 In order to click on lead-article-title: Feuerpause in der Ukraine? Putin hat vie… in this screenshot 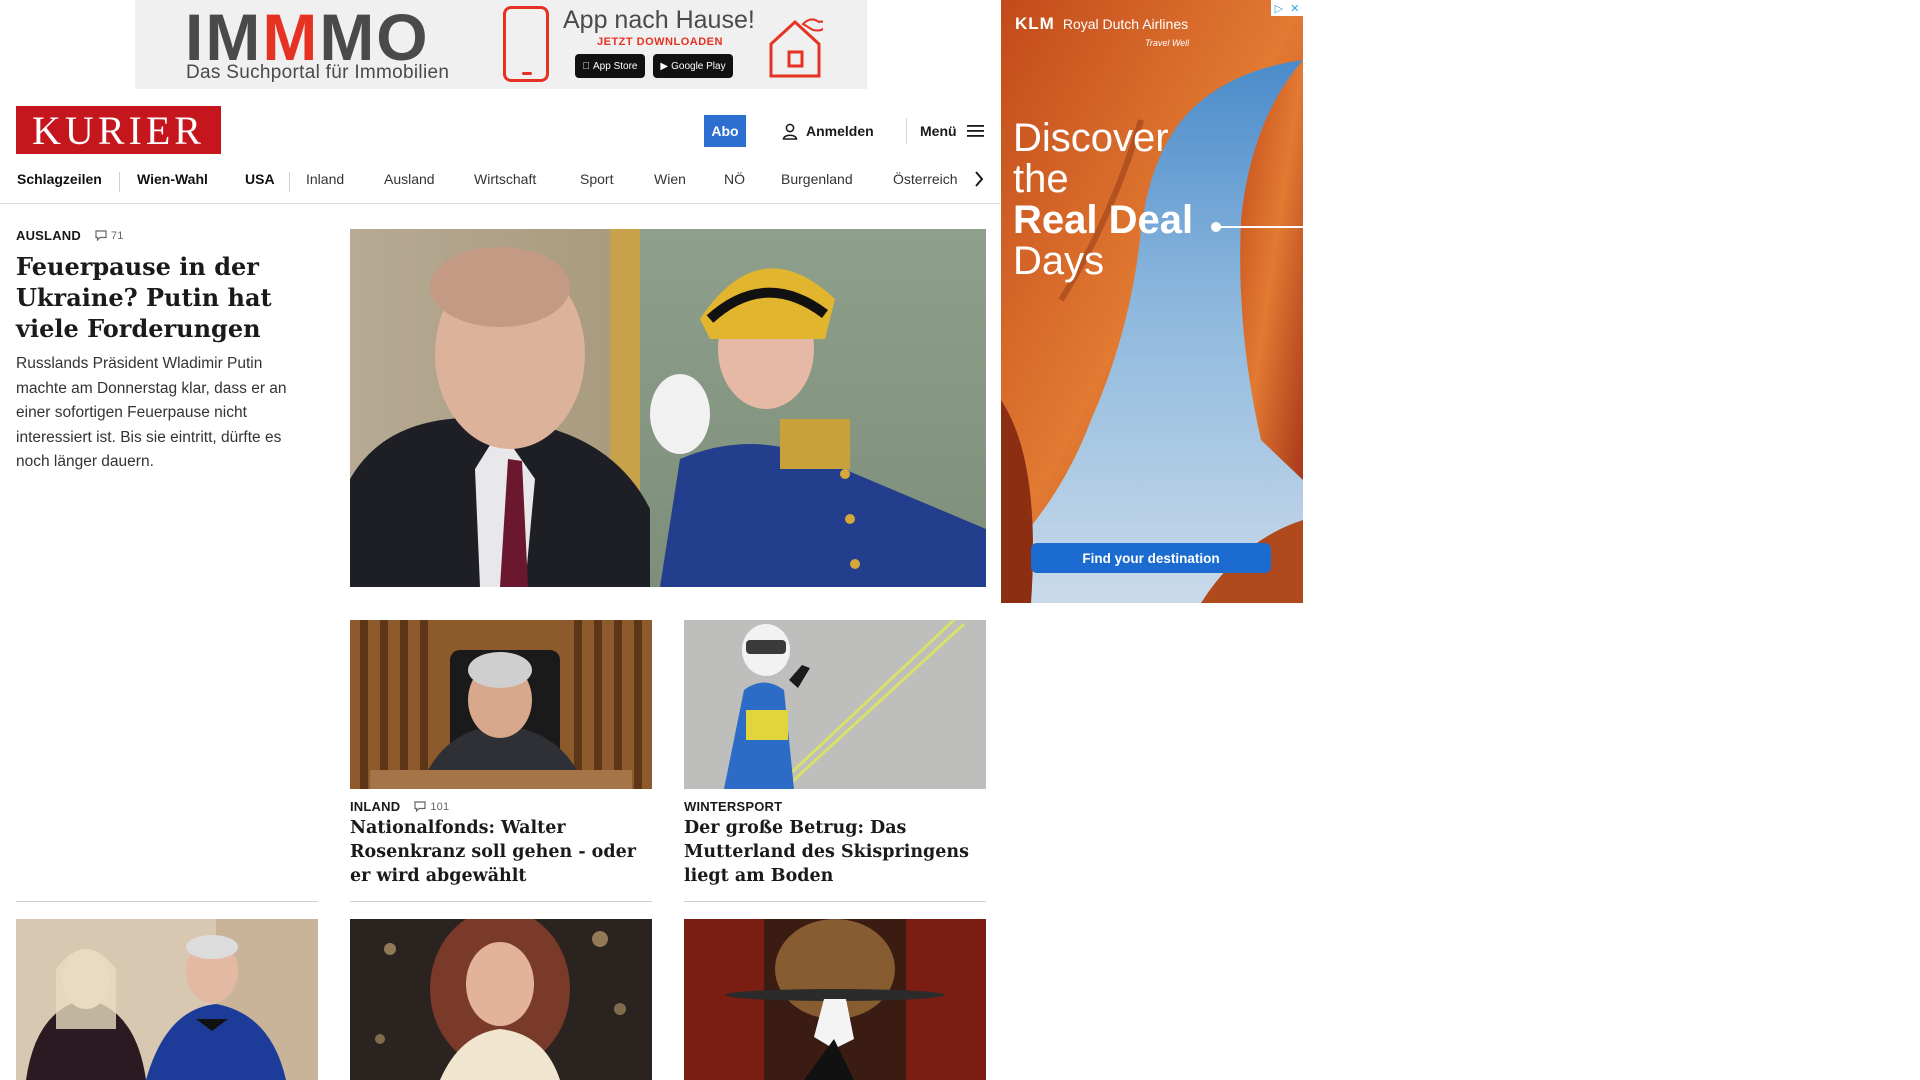, I will do `click(166, 297)`.